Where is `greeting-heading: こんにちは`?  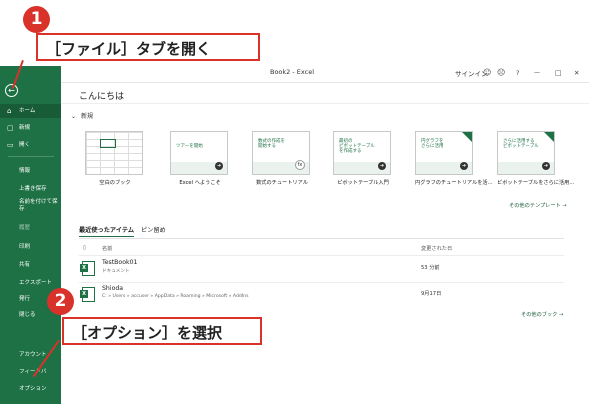
greeting-heading: こんにちは is located at coordinates (102, 97).